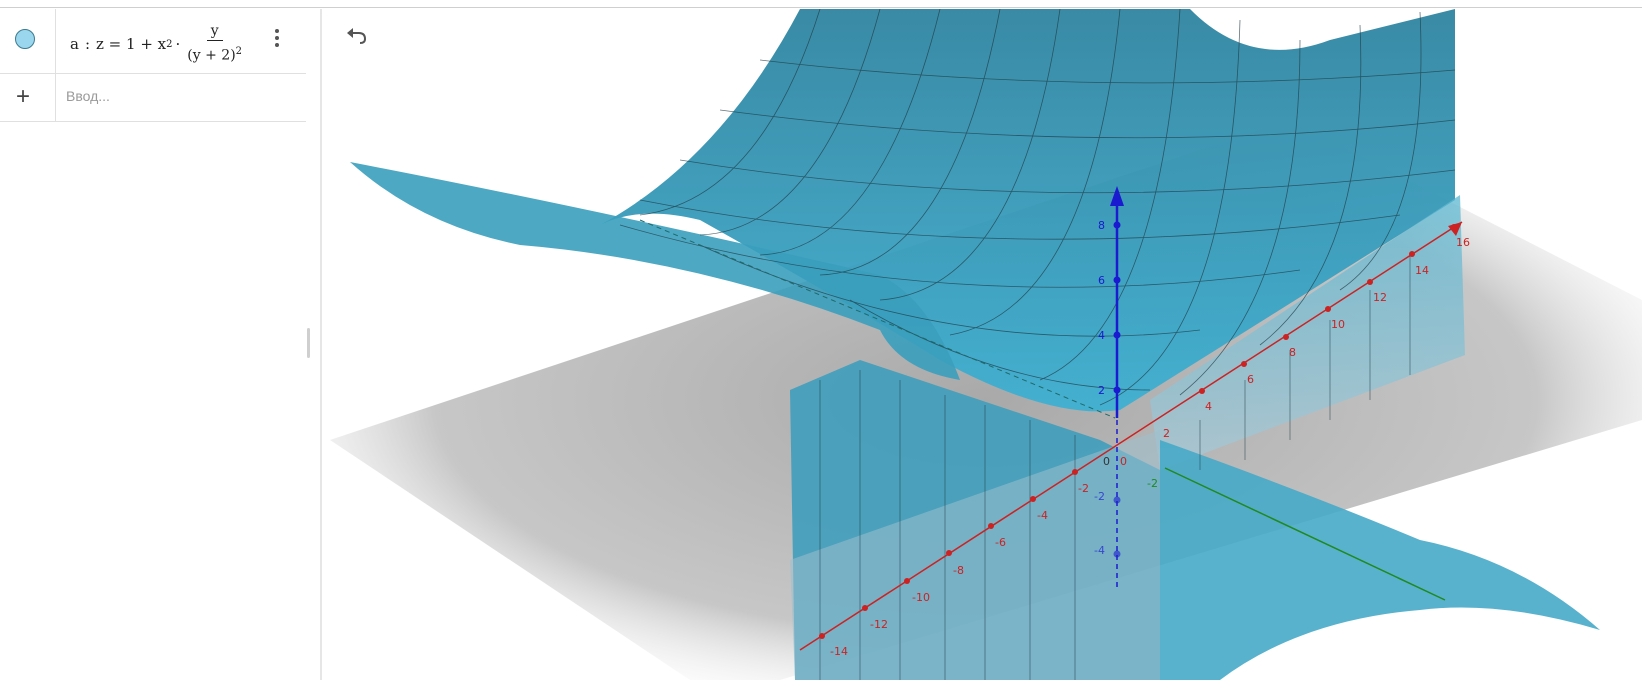  What do you see at coordinates (1106, 461) in the screenshot?
I see `y-tick-label: 0` at bounding box center [1106, 461].